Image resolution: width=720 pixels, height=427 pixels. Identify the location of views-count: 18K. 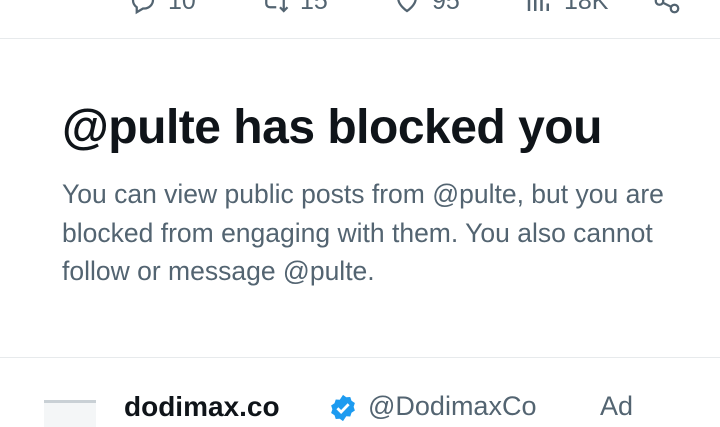
(586, 7).